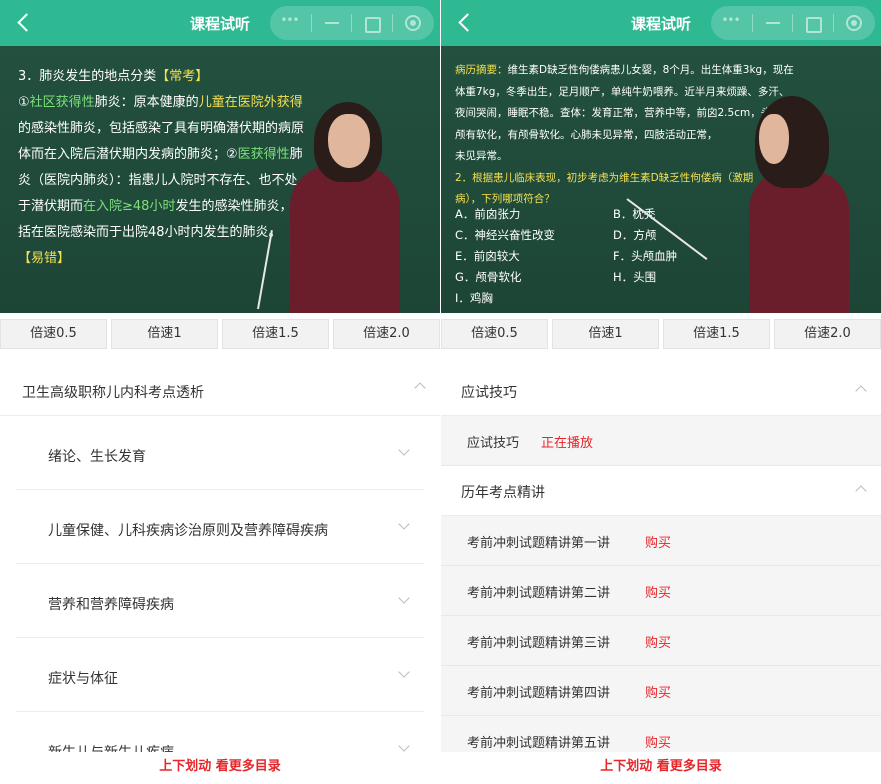  What do you see at coordinates (539, 693) in the screenshot?
I see `lesson-label: 考前冲刺试题精讲第四讲` at bounding box center [539, 693].